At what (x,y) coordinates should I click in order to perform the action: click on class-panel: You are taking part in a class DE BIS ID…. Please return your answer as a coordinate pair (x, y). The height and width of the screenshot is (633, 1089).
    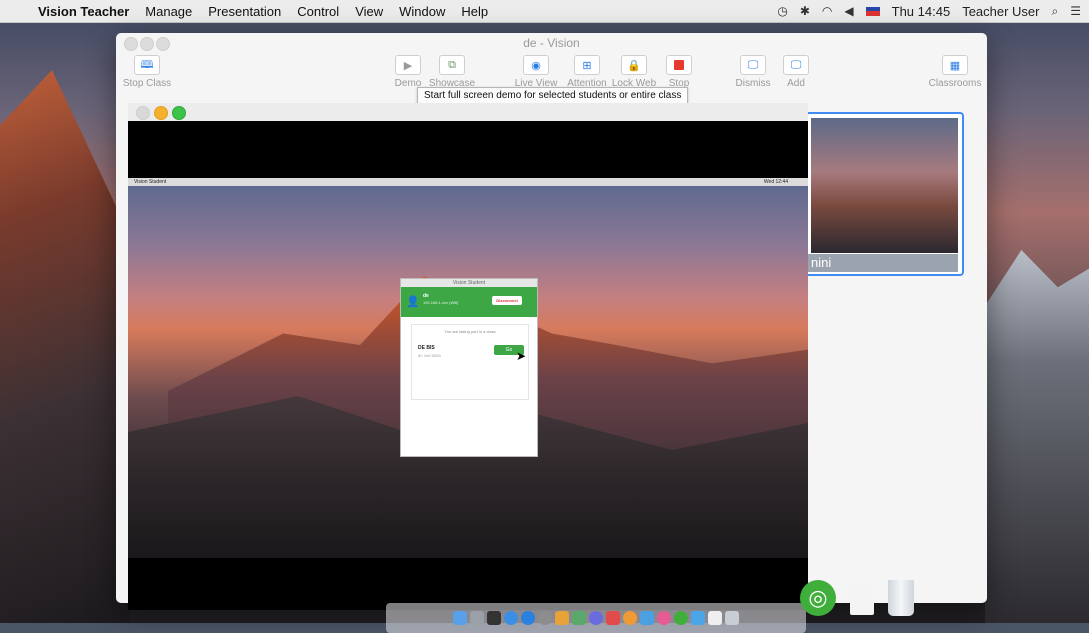
    Looking at the image, I should click on (470, 362).